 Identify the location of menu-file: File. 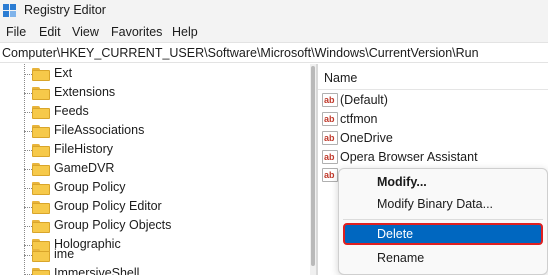
(16, 32).